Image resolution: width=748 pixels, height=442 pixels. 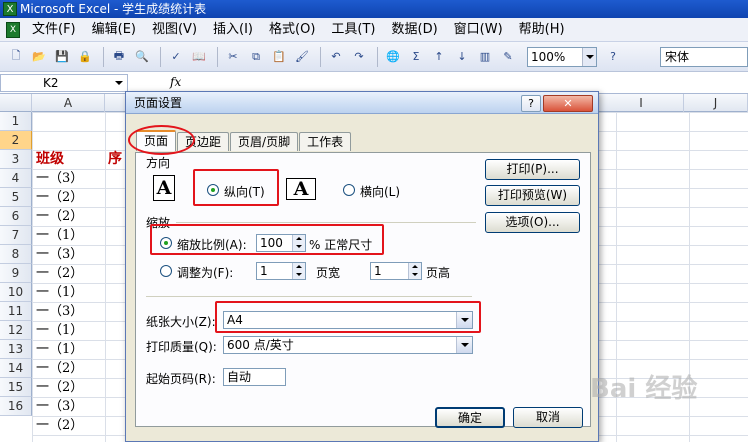 I want to click on research-icon: 📖, so click(x=199, y=57).